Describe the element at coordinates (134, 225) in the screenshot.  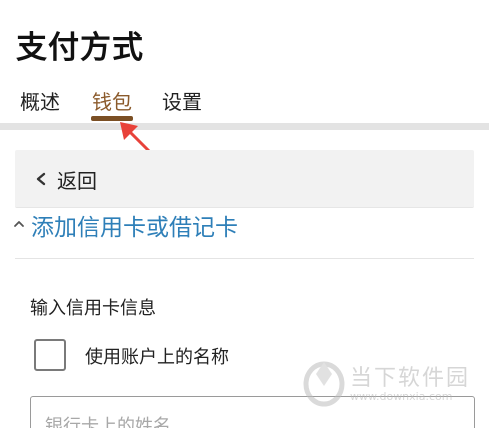
I see `add-card-link: 添加信用卡或借记卡` at that location.